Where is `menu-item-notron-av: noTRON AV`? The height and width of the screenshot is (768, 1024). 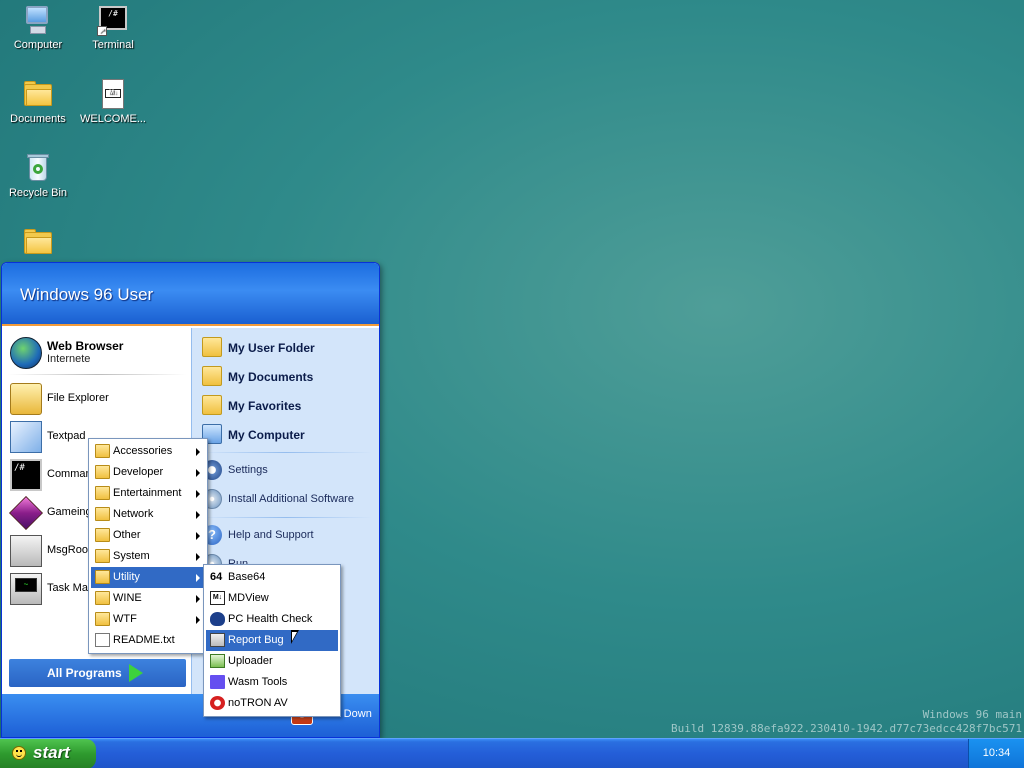
menu-item-notron-av: noTRON AV is located at coordinates (272, 703).